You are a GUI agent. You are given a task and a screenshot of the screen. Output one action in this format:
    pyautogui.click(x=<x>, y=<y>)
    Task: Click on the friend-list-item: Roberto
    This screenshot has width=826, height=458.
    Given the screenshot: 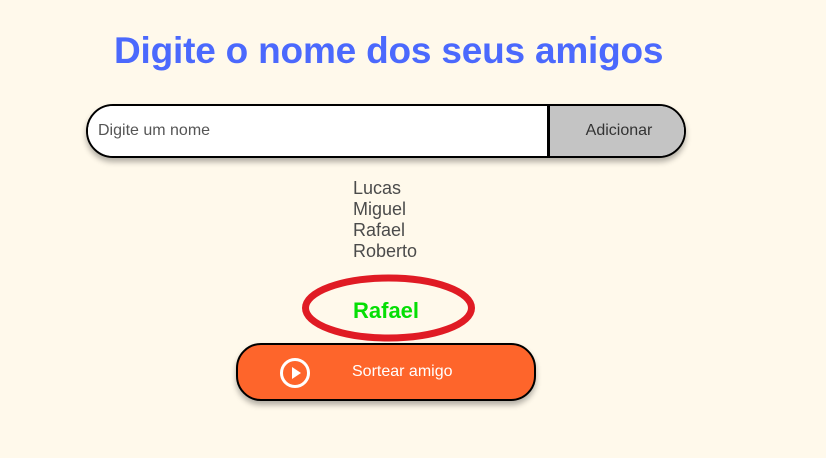 What is the action you would take?
    pyautogui.click(x=385, y=251)
    